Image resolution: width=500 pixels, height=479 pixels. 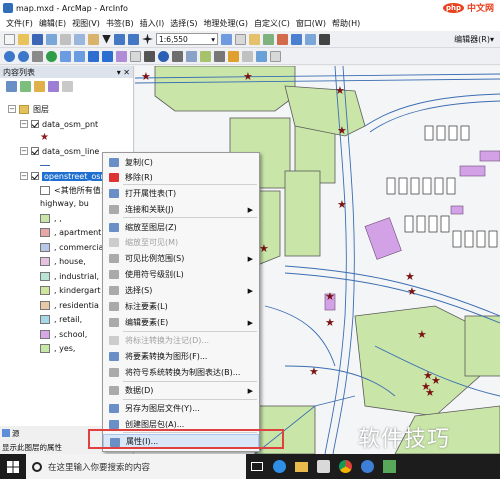 I want to click on full-extent-icon, so click(x=51, y=56).